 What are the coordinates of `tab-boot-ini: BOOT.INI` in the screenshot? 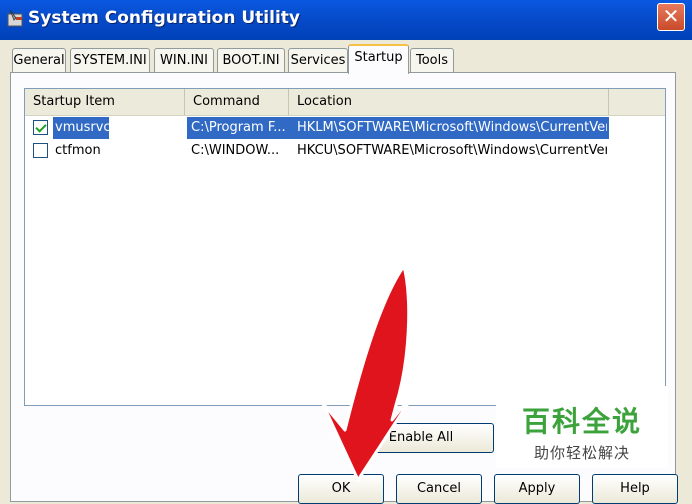 It's located at (251, 60).